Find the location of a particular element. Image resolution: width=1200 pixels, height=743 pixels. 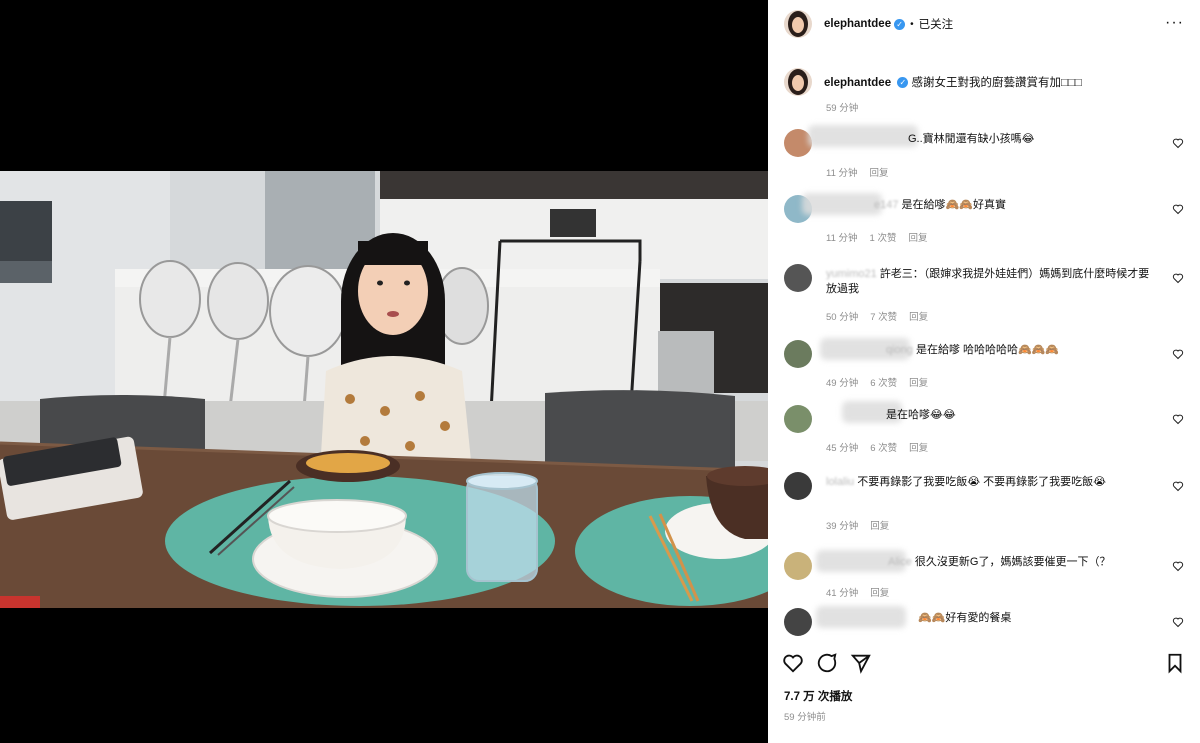

more-options-icon: ··· is located at coordinates (1174, 23).